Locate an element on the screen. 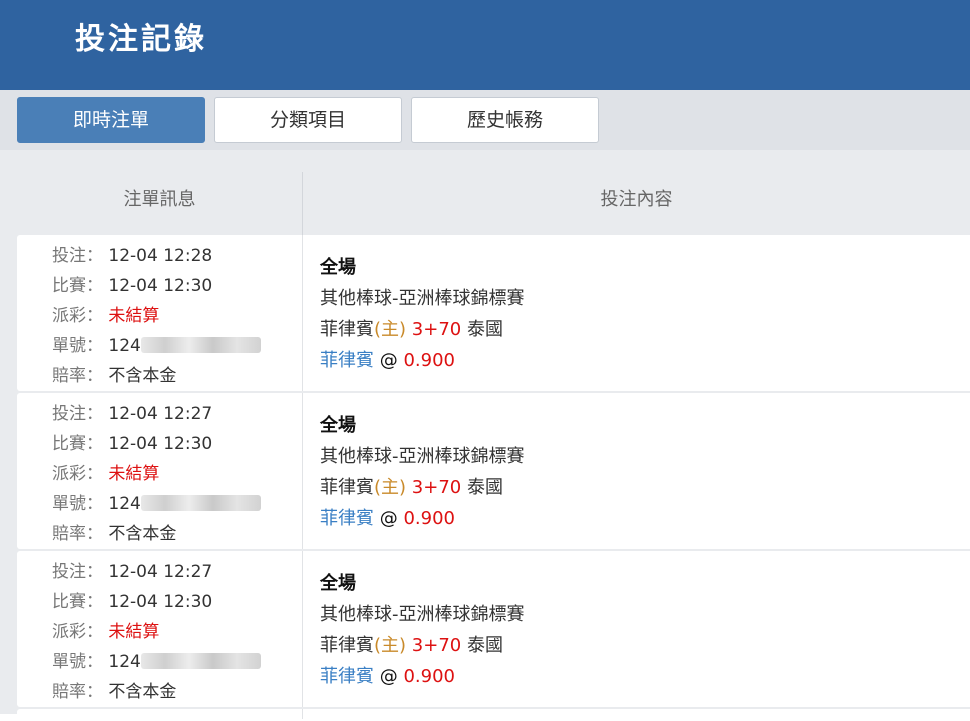 The width and height of the screenshot is (970, 721). tab-history: 歷史帳務 is located at coordinates (505, 120).